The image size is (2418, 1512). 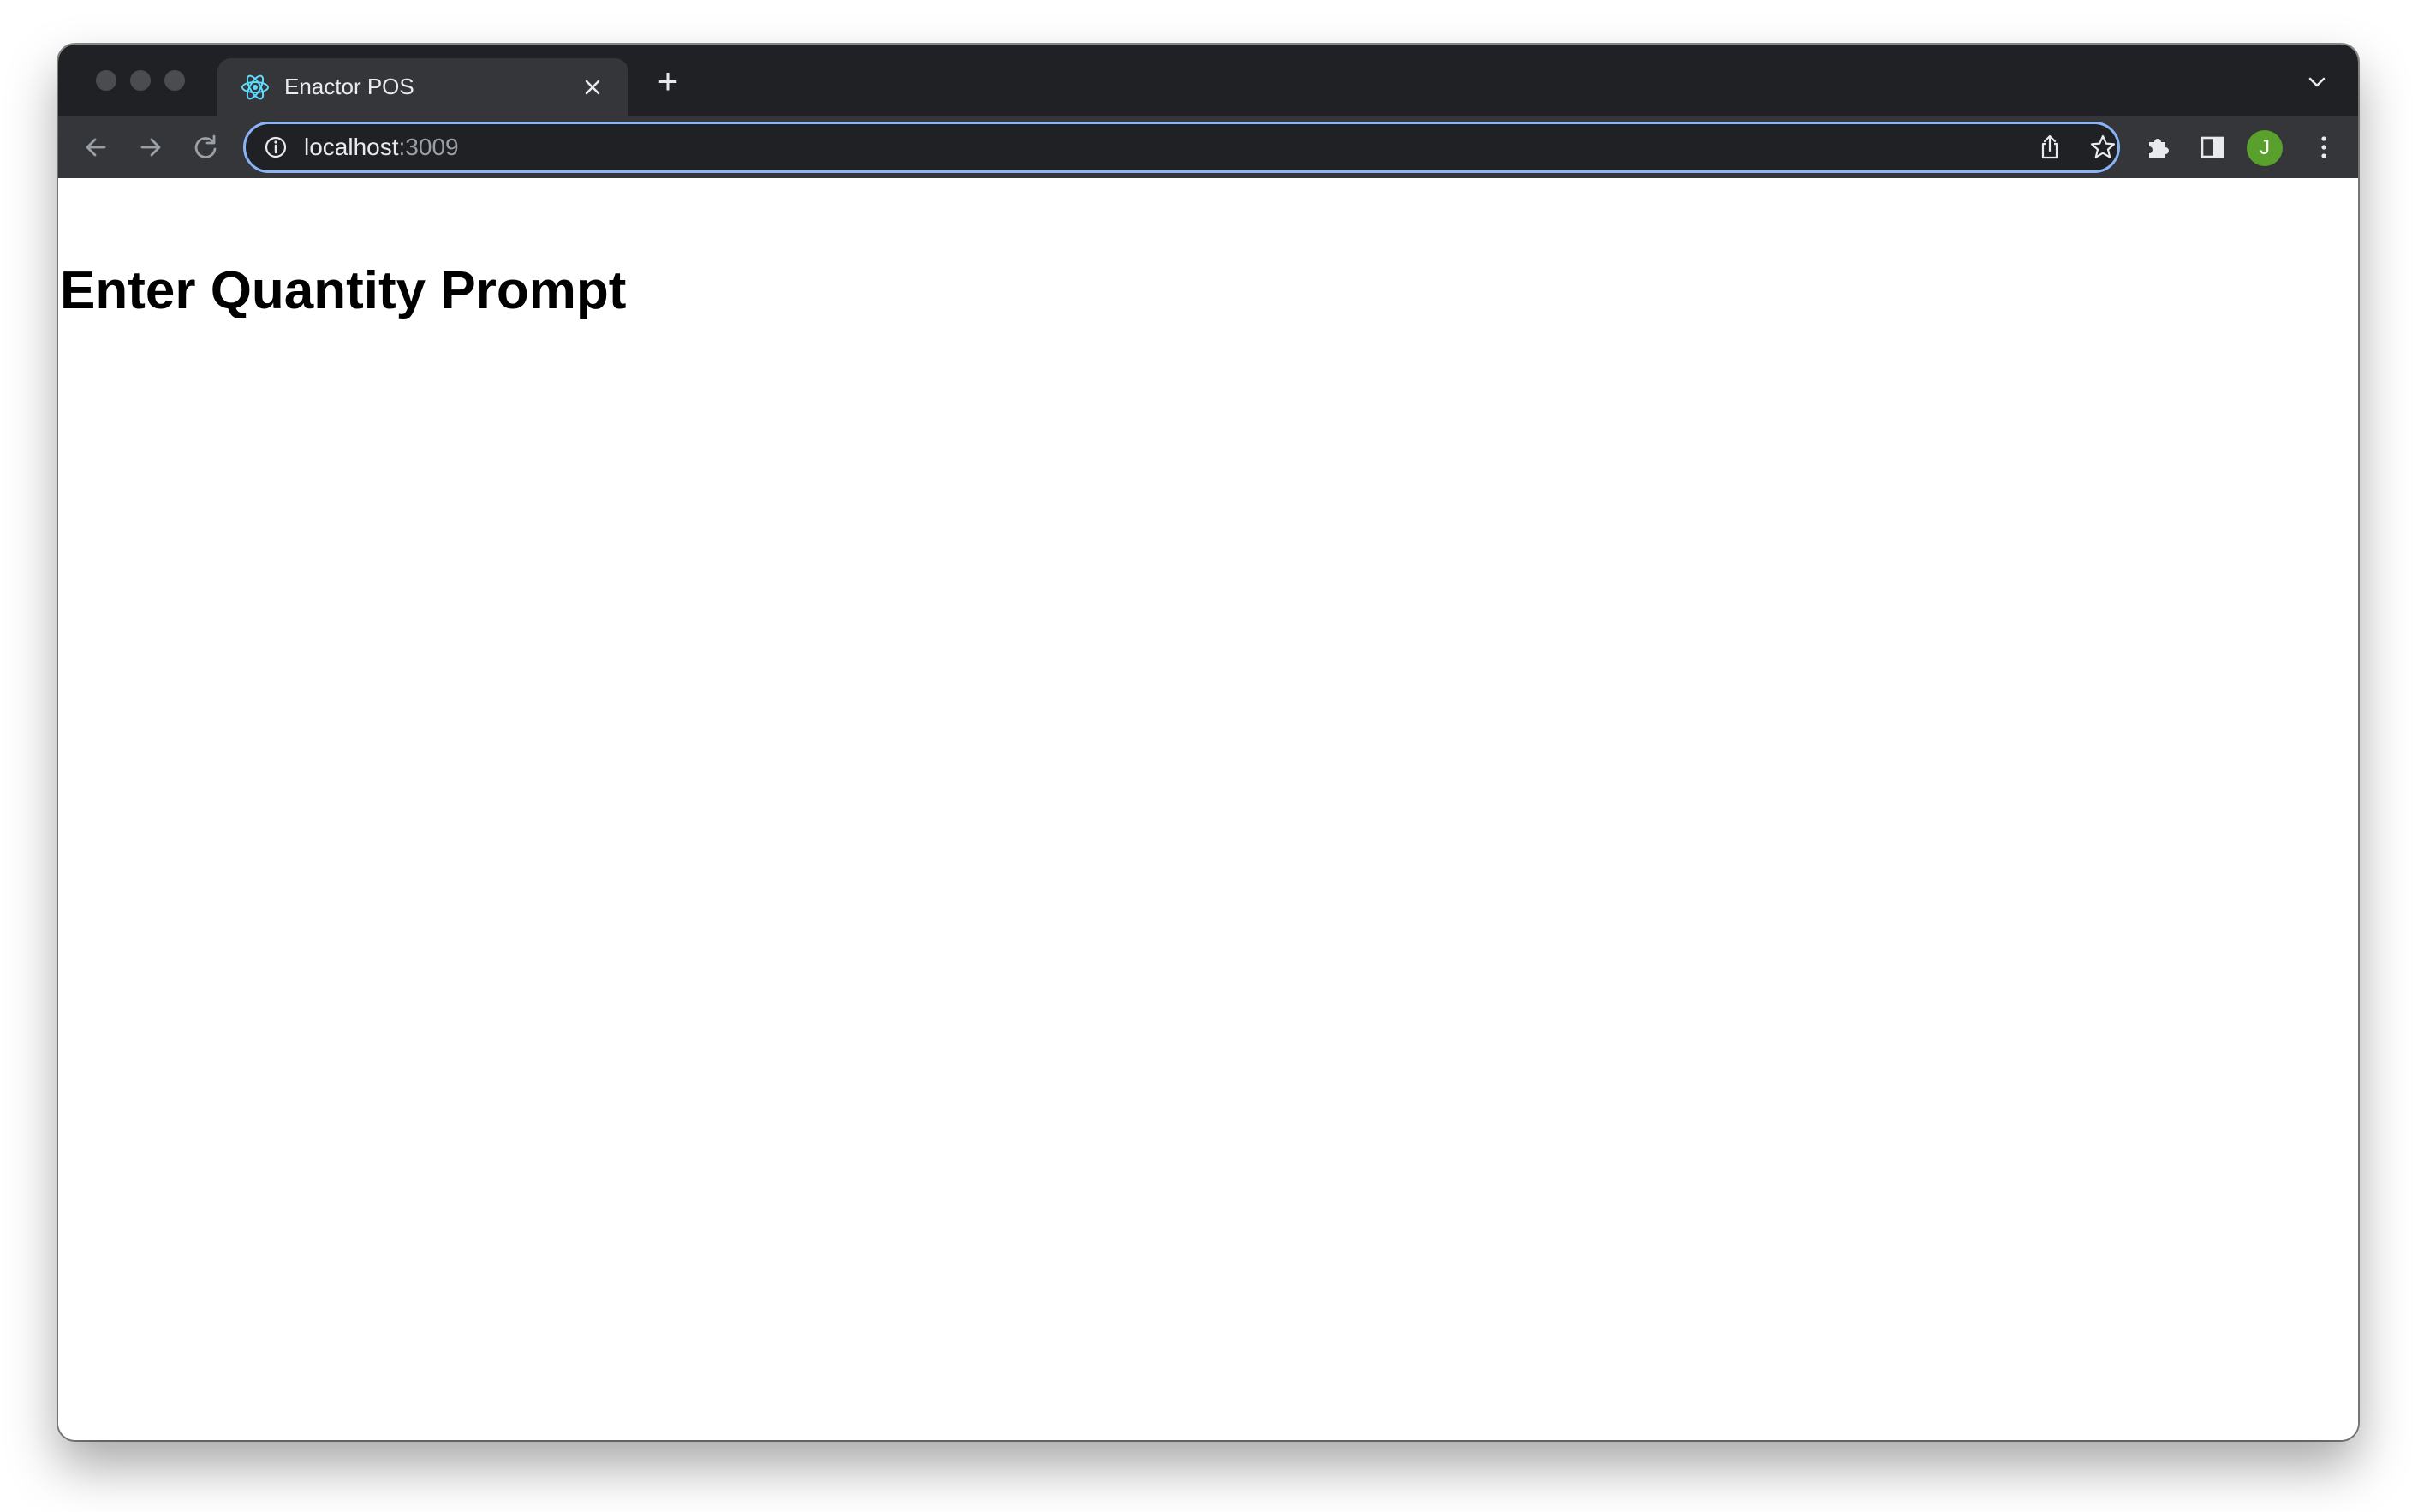 I want to click on window-close-button, so click(x=106, y=80).